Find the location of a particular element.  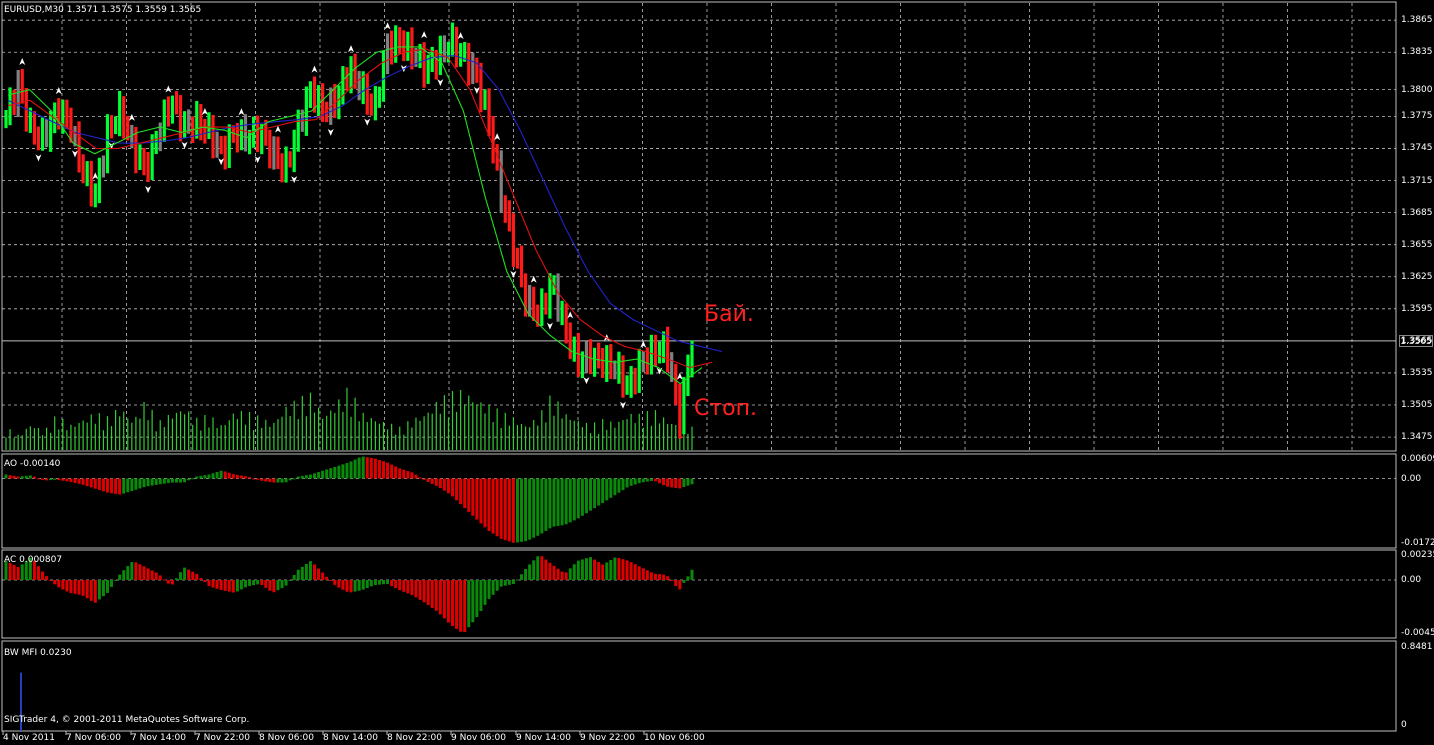

ao-tick-label: -0.01725 is located at coordinates (1417, 543).